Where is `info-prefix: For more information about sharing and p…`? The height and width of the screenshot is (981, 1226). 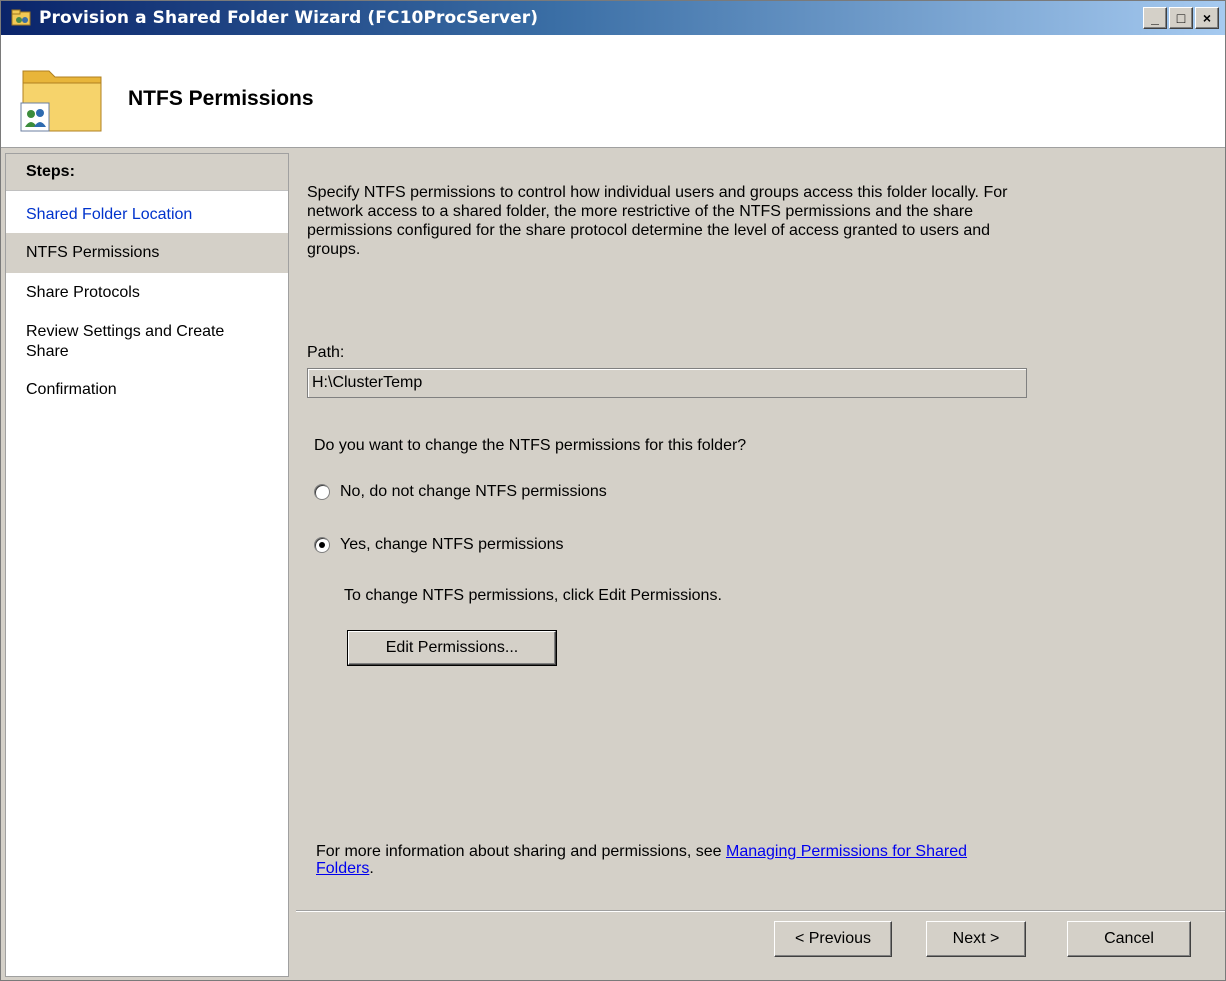
info-prefix: For more information about sharing and p… is located at coordinates (521, 851).